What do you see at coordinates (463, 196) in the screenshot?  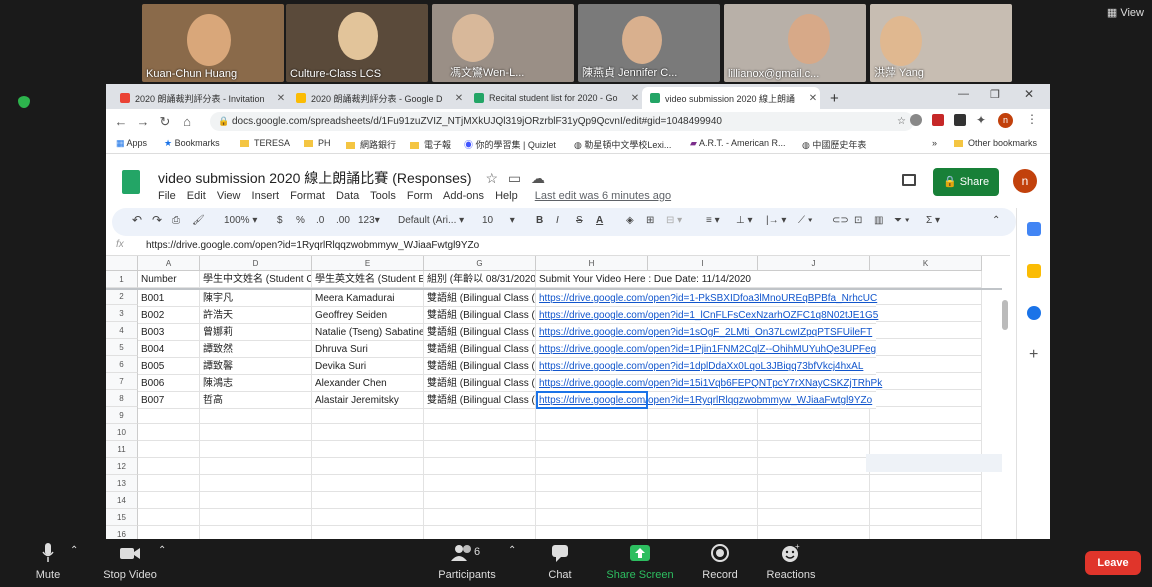 I see `menu-addons: Add-ons` at bounding box center [463, 196].